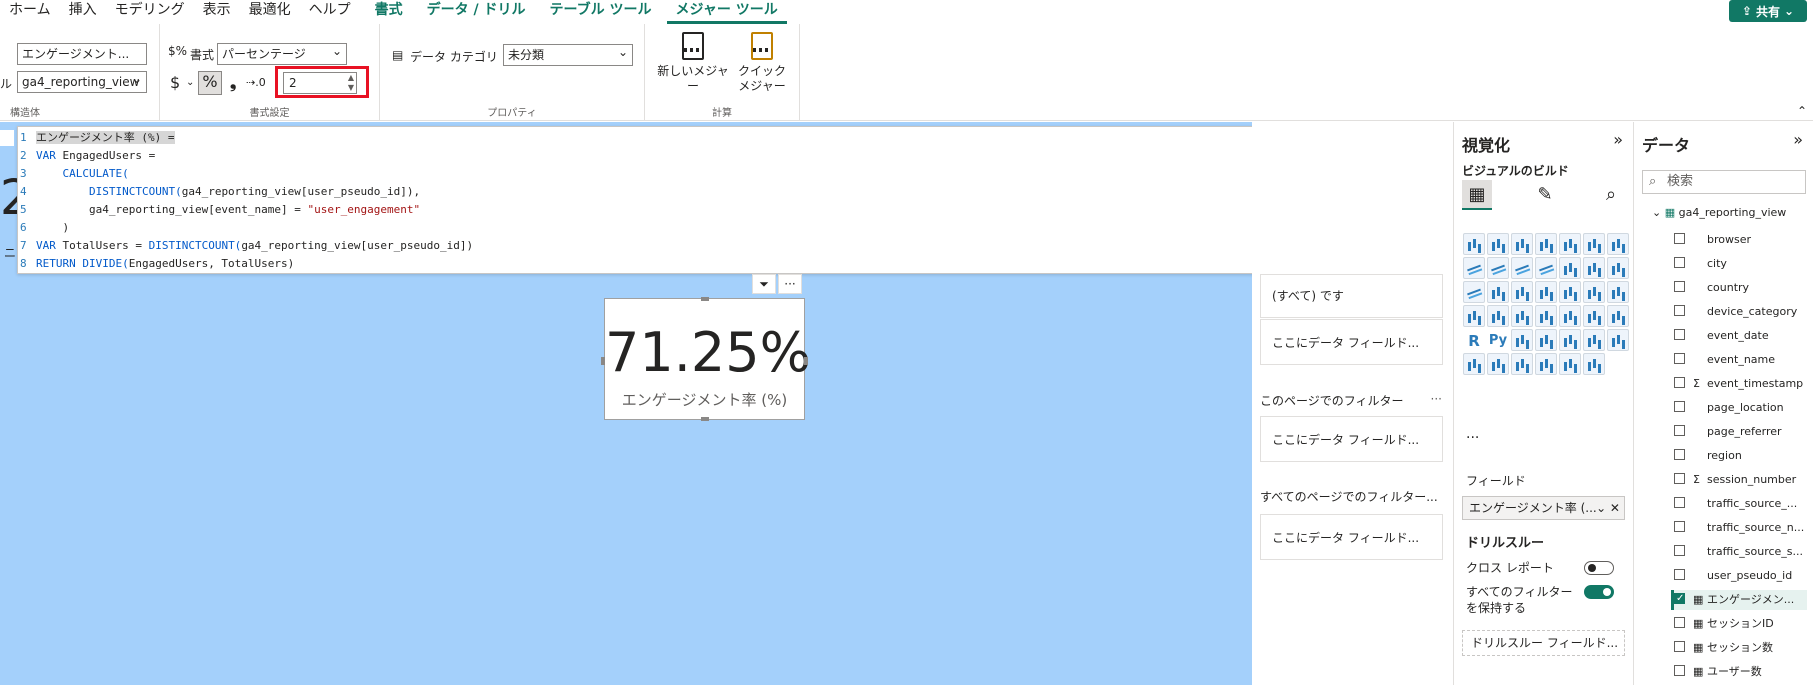  What do you see at coordinates (1546, 316) in the screenshot?
I see `kpi-icon` at bounding box center [1546, 316].